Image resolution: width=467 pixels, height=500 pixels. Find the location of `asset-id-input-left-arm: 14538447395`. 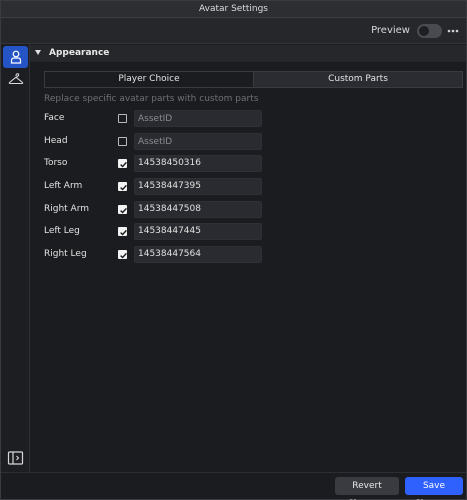

asset-id-input-left-arm: 14538447395 is located at coordinates (198, 186).